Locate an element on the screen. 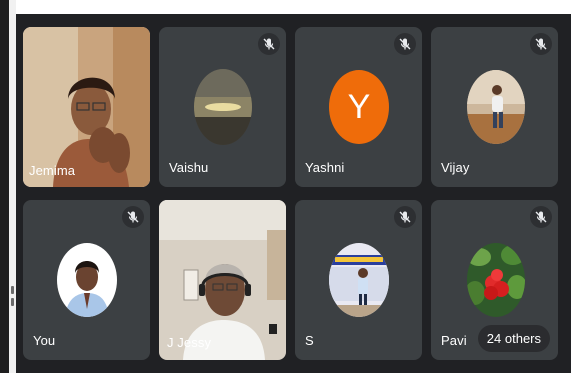 This screenshot has height=373, width=571. participant-tile-yashni: Y Yashni is located at coordinates (358, 107).